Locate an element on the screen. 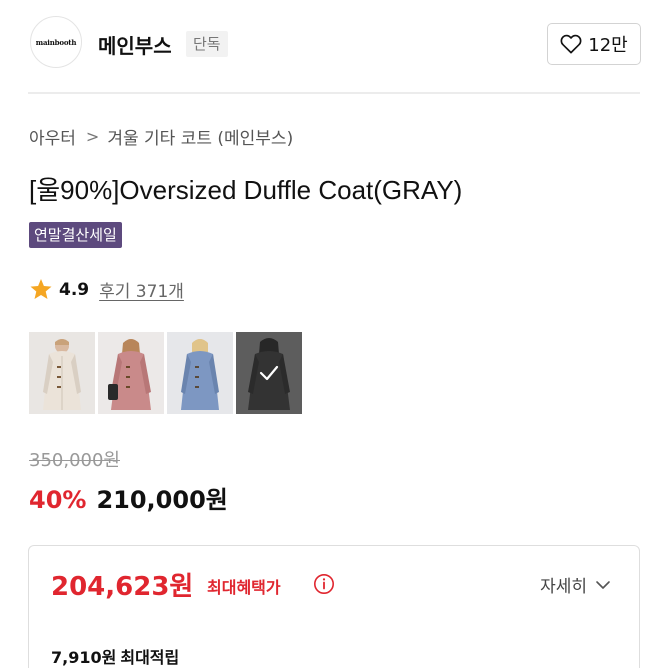 The width and height of the screenshot is (668, 668). thumbnail-gray-selected is located at coordinates (269, 373).